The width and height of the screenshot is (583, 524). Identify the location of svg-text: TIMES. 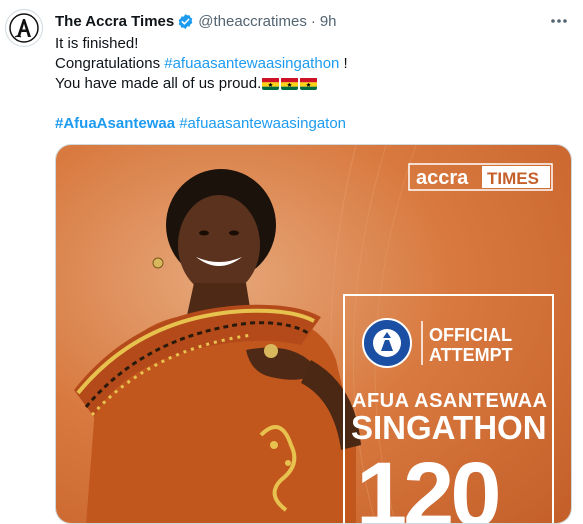
(513, 178).